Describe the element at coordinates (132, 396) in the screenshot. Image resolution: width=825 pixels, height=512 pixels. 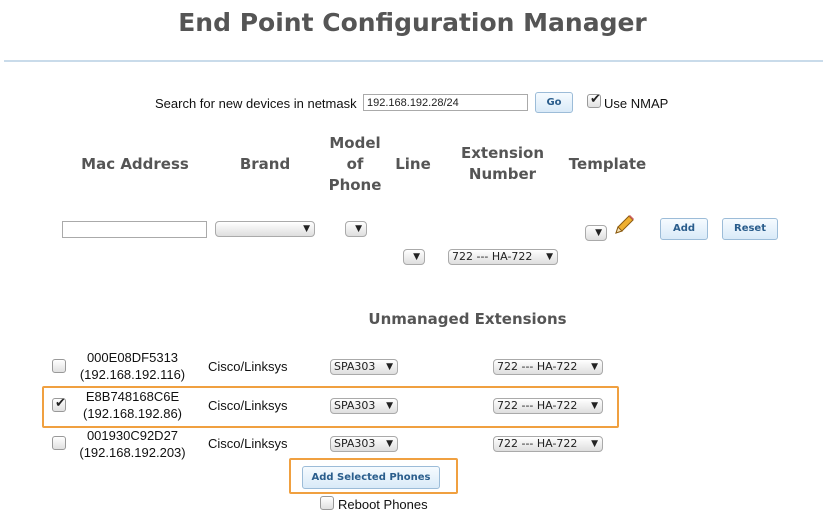
I see `mac-address-text: E8B748168C6E` at that location.